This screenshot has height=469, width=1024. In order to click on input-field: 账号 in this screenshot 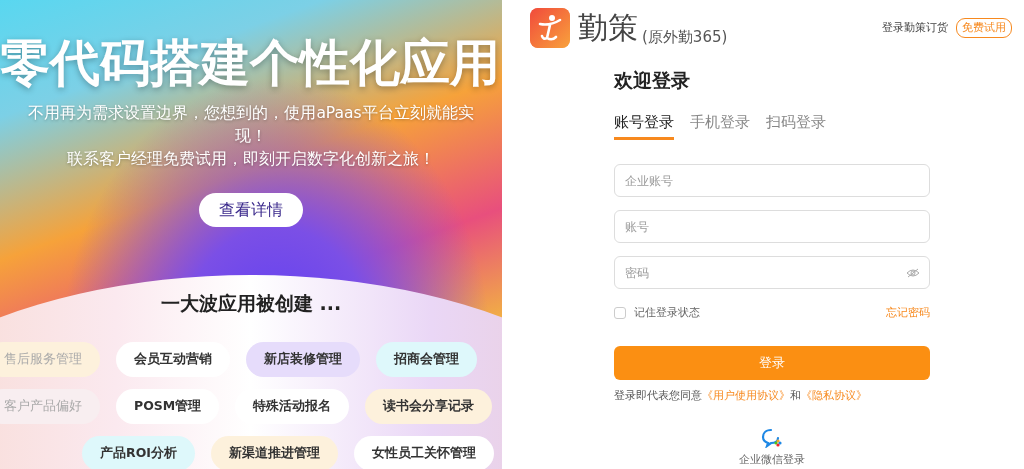, I will do `click(772, 226)`.